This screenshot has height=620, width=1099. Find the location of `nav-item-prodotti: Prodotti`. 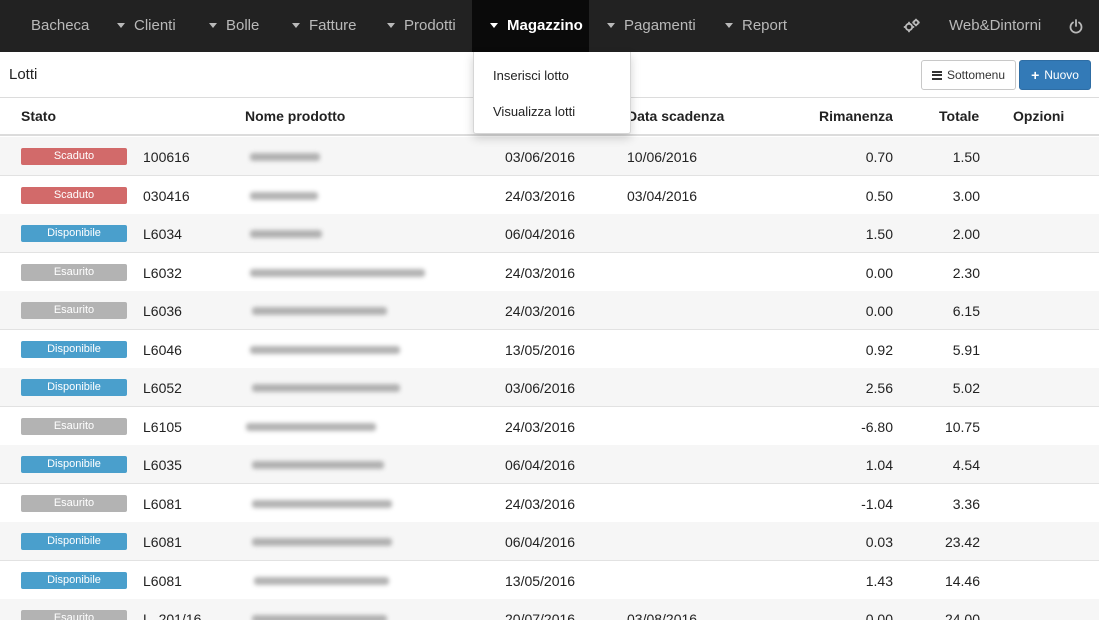

nav-item-prodotti: Prodotti is located at coordinates (421, 26).